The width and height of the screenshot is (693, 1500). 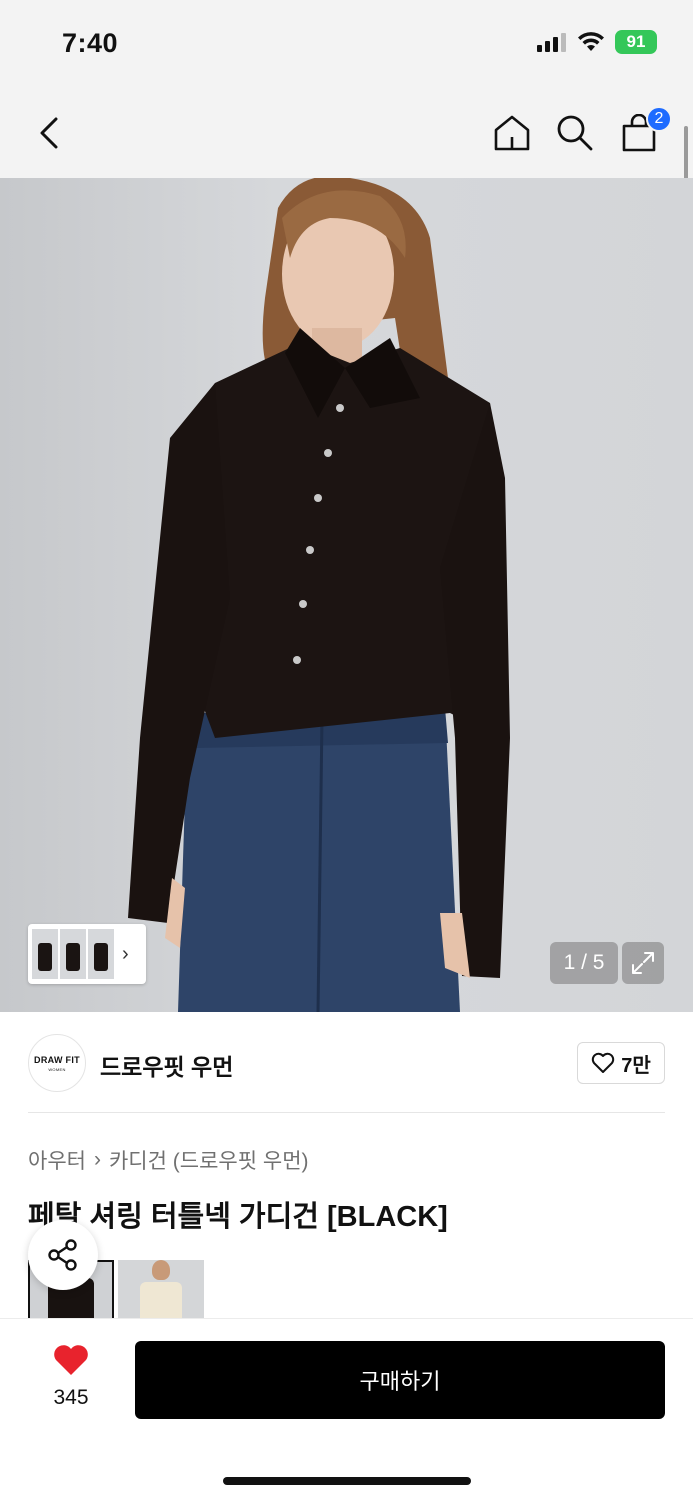 What do you see at coordinates (347, 1481) in the screenshot?
I see `home-indicator` at bounding box center [347, 1481].